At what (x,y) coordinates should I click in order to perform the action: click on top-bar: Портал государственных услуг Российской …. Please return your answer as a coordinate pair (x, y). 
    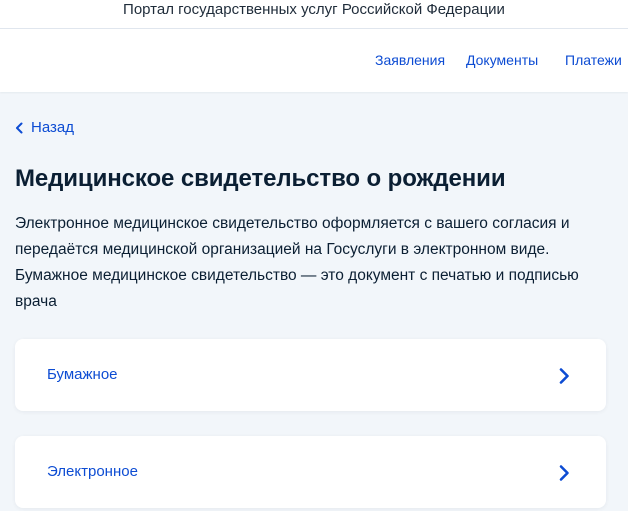
    Looking at the image, I should click on (314, 14).